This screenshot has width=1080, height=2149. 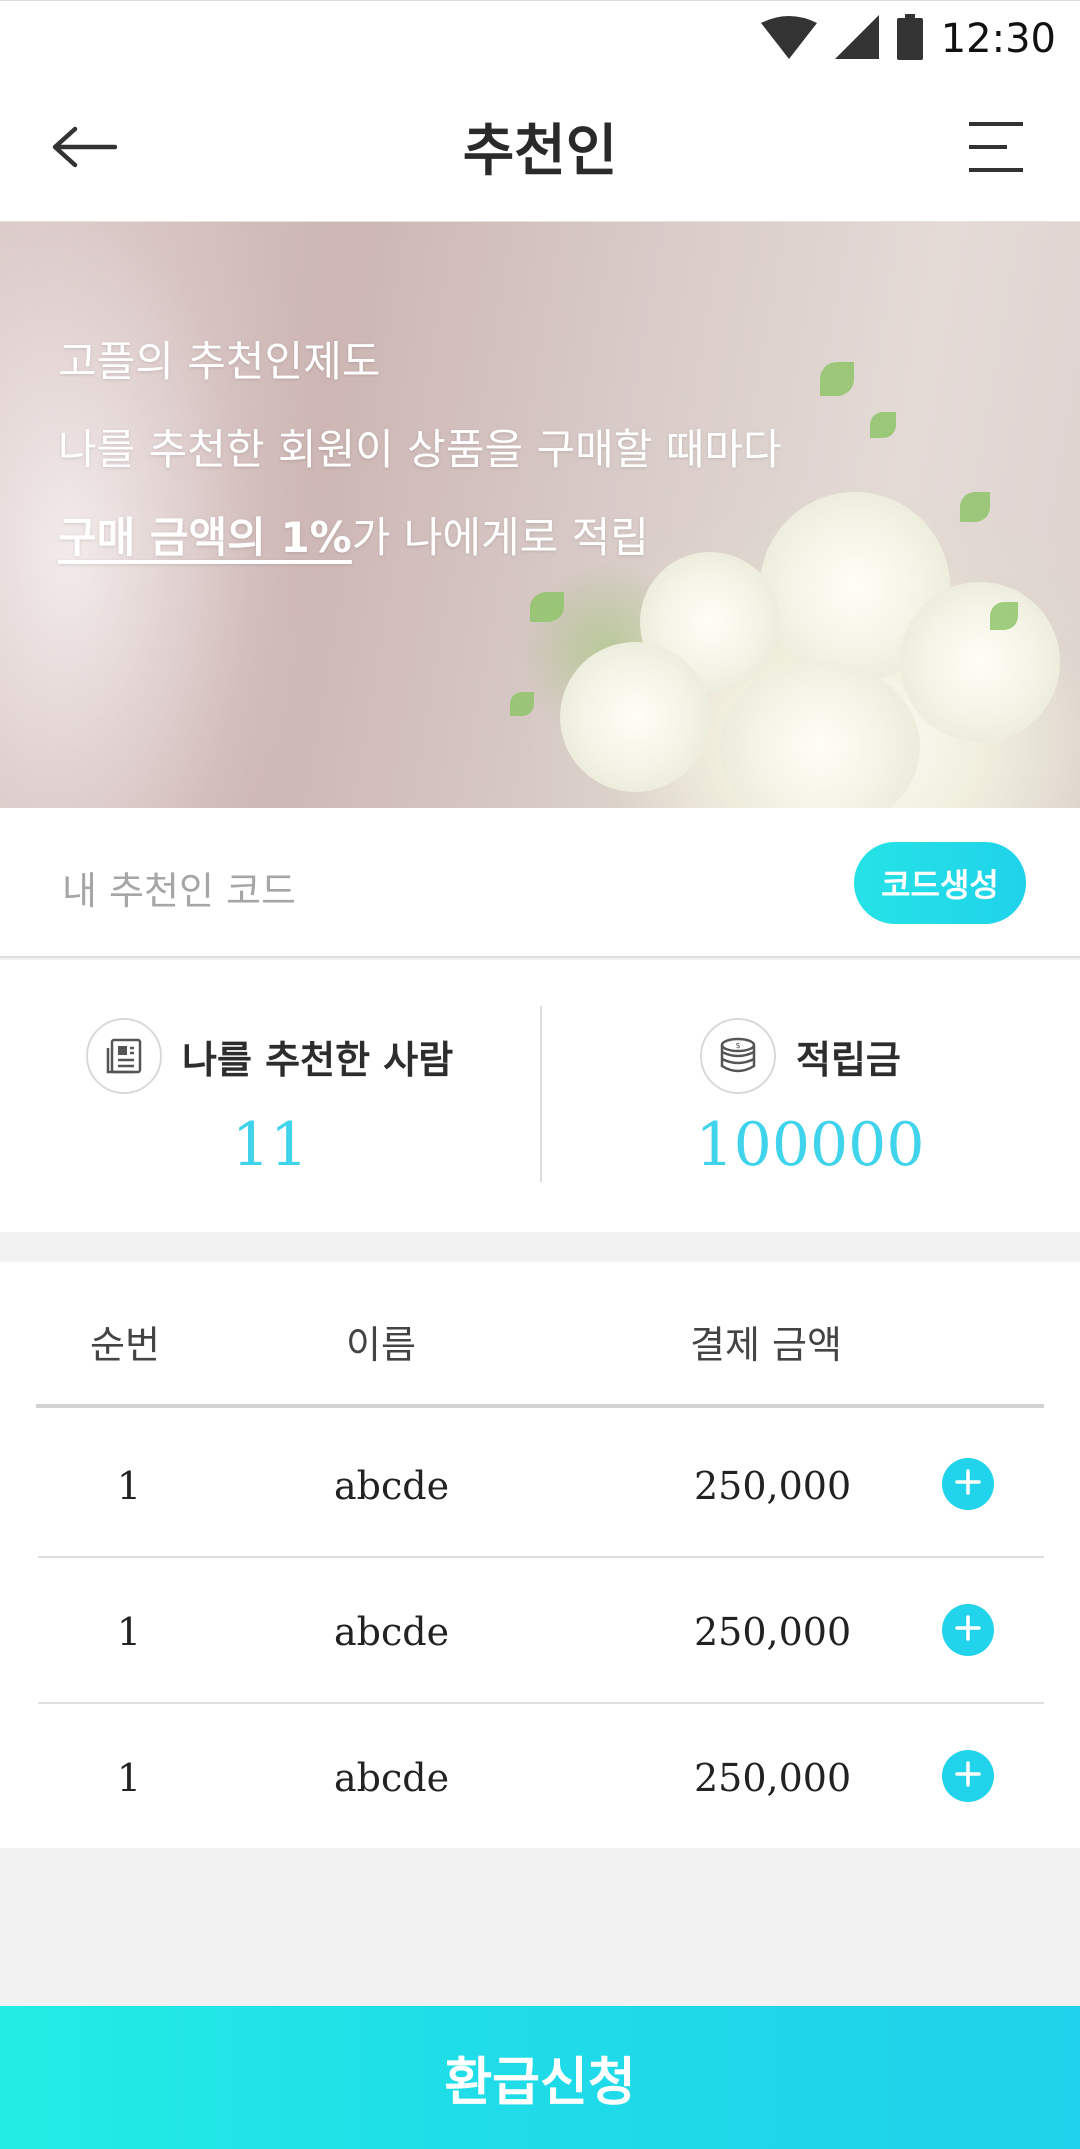 What do you see at coordinates (270, 1145) in the screenshot?
I see `referrers-stat-value: 11` at bounding box center [270, 1145].